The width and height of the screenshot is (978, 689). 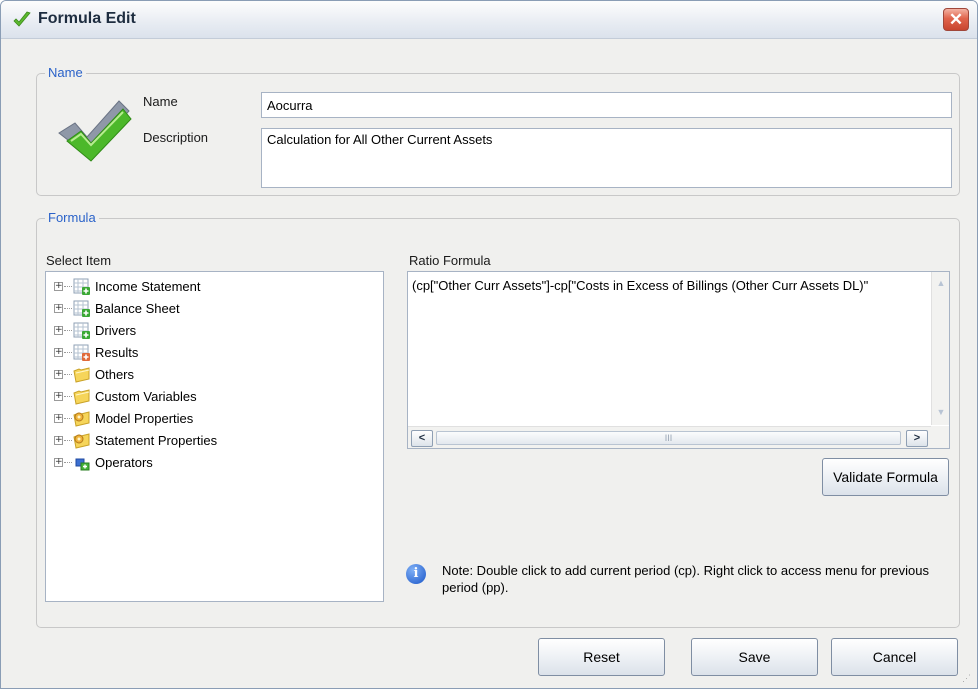 I want to click on title-bar: Formula Edit ✕, so click(x=489, y=20).